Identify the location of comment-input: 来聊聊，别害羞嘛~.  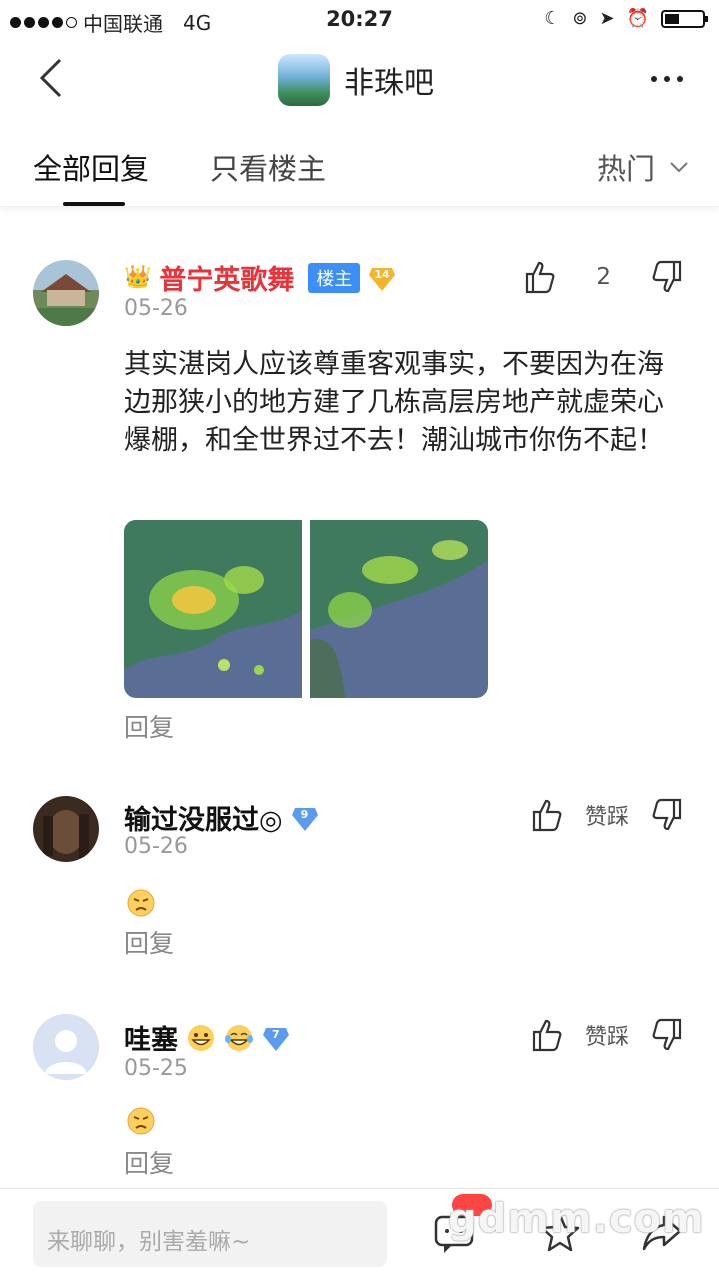
(210, 1234).